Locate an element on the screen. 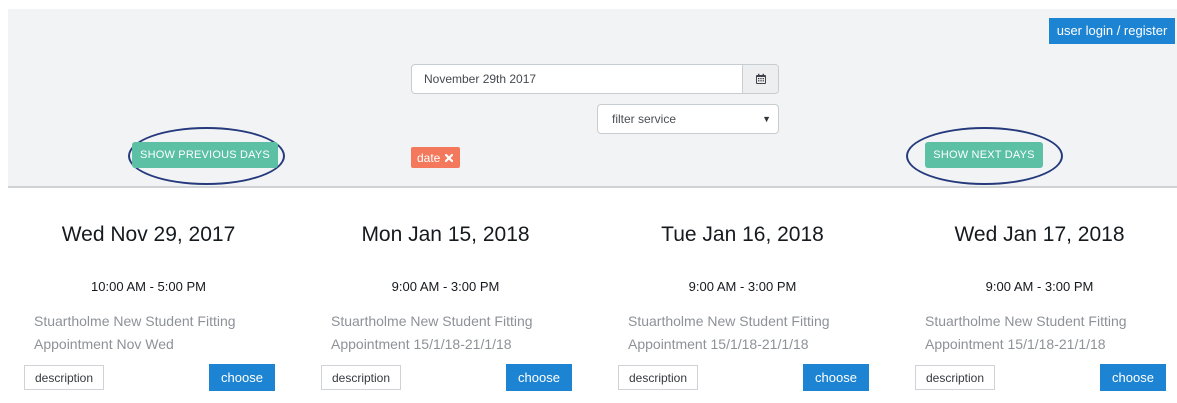 The height and width of the screenshot is (403, 1177). service-filter: filter service ▼ is located at coordinates (688, 119).